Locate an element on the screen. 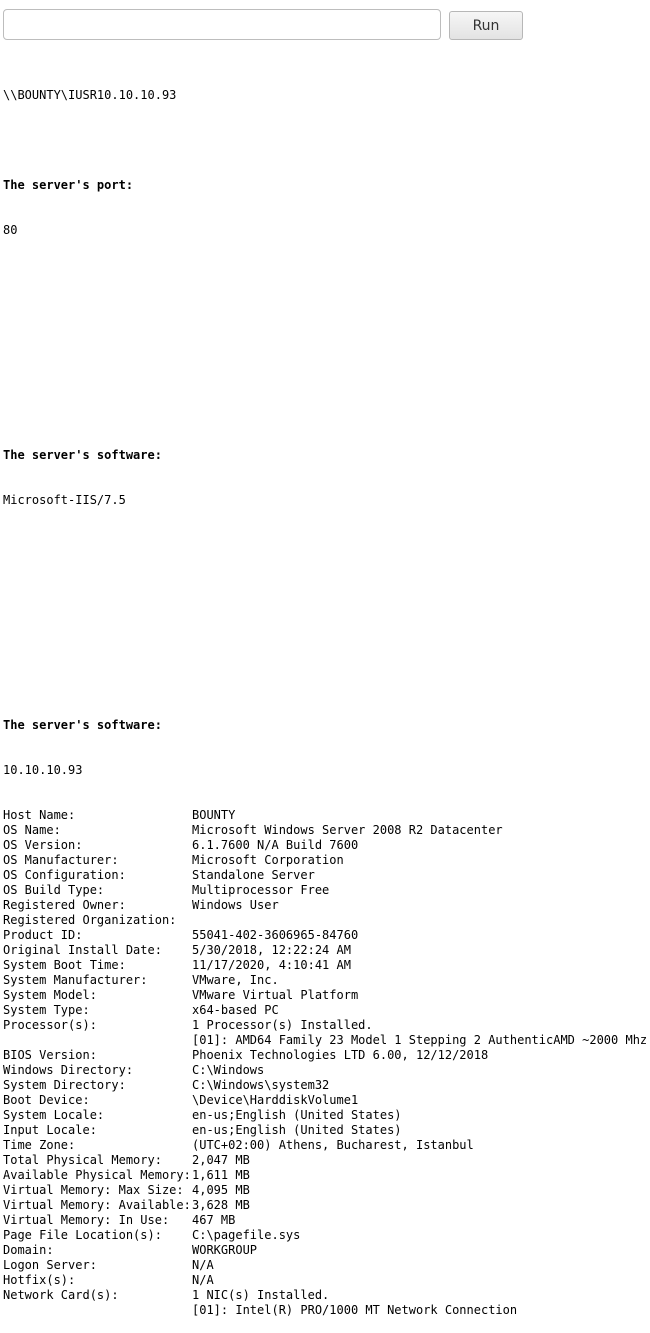 Image resolution: width=650 pixels, height=1333 pixels. systeminfo-value: Standalone Server is located at coordinates (253, 875).